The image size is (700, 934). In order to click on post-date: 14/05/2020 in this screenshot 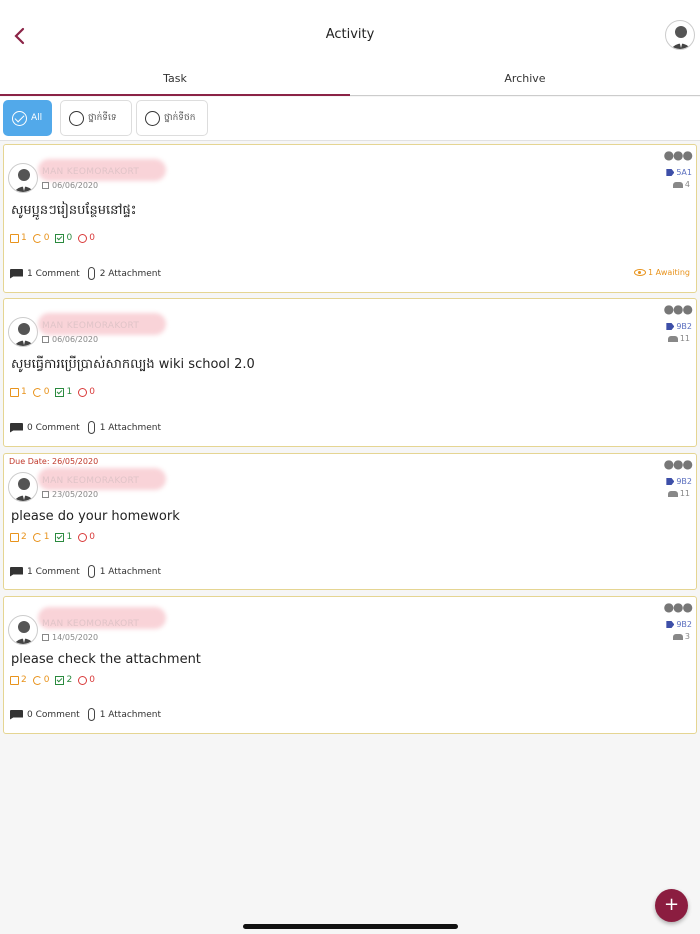, I will do `click(70, 637)`.